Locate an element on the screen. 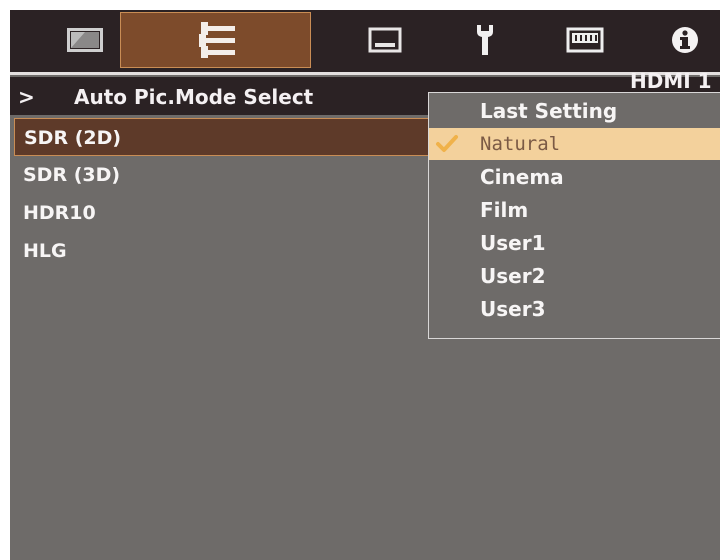 The height and width of the screenshot is (560, 720). display-tab is located at coordinates (385, 40).